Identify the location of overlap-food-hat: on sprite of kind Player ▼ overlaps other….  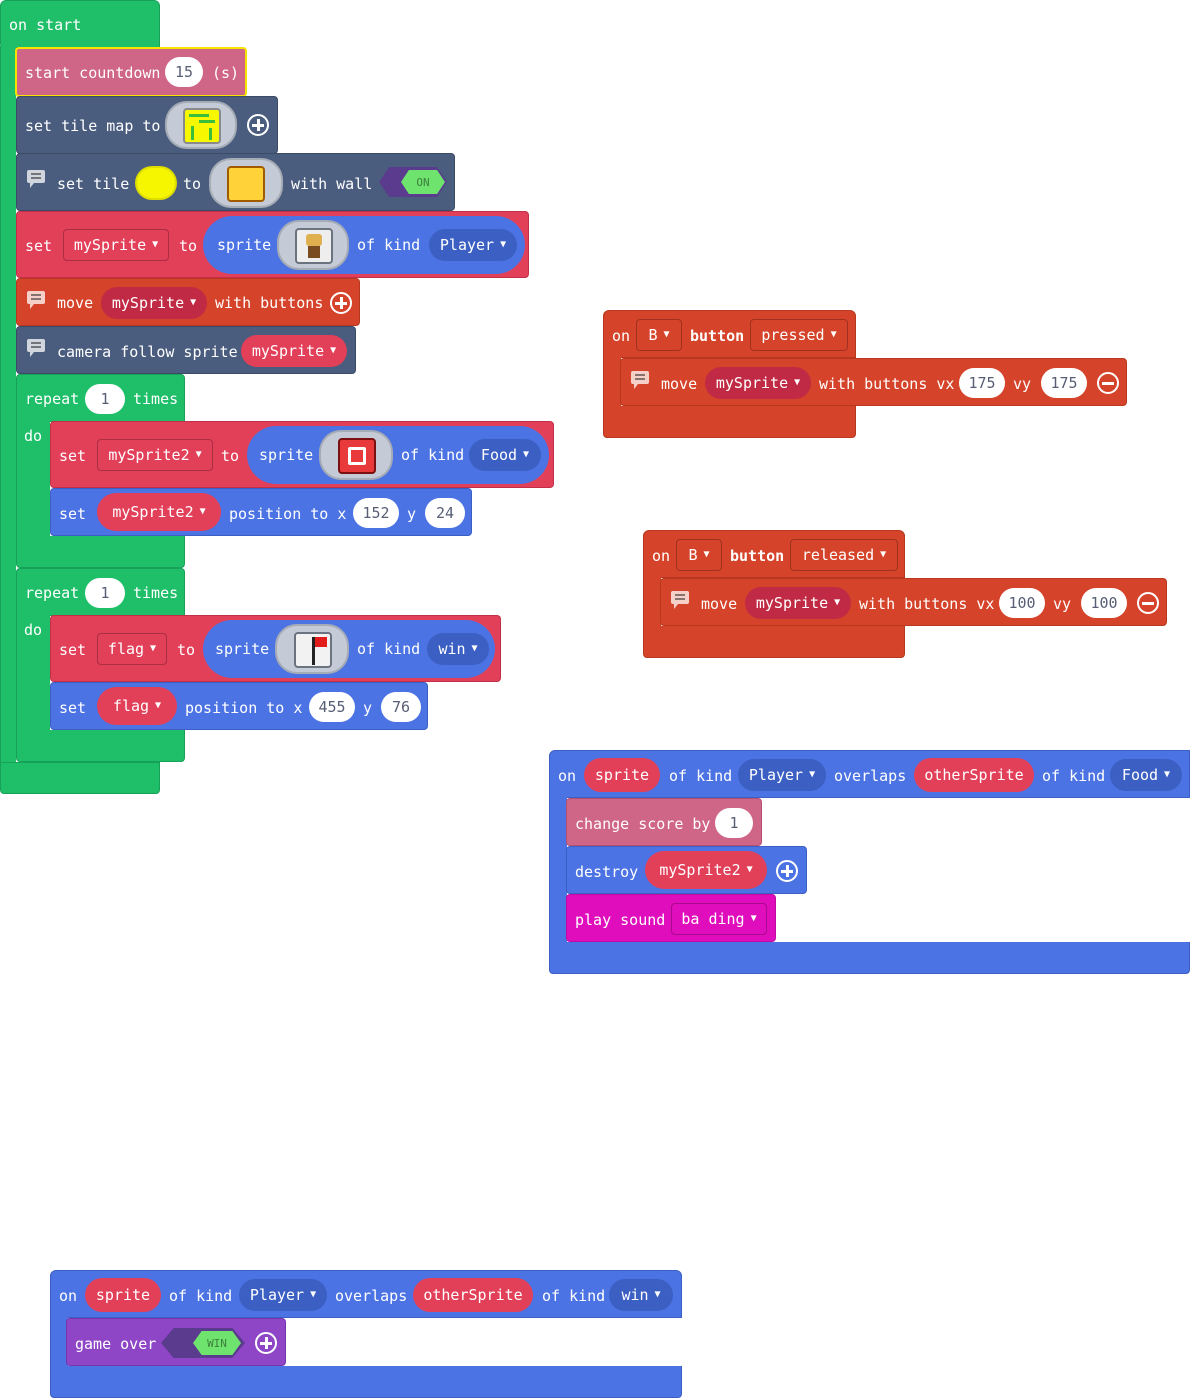
(869, 774).